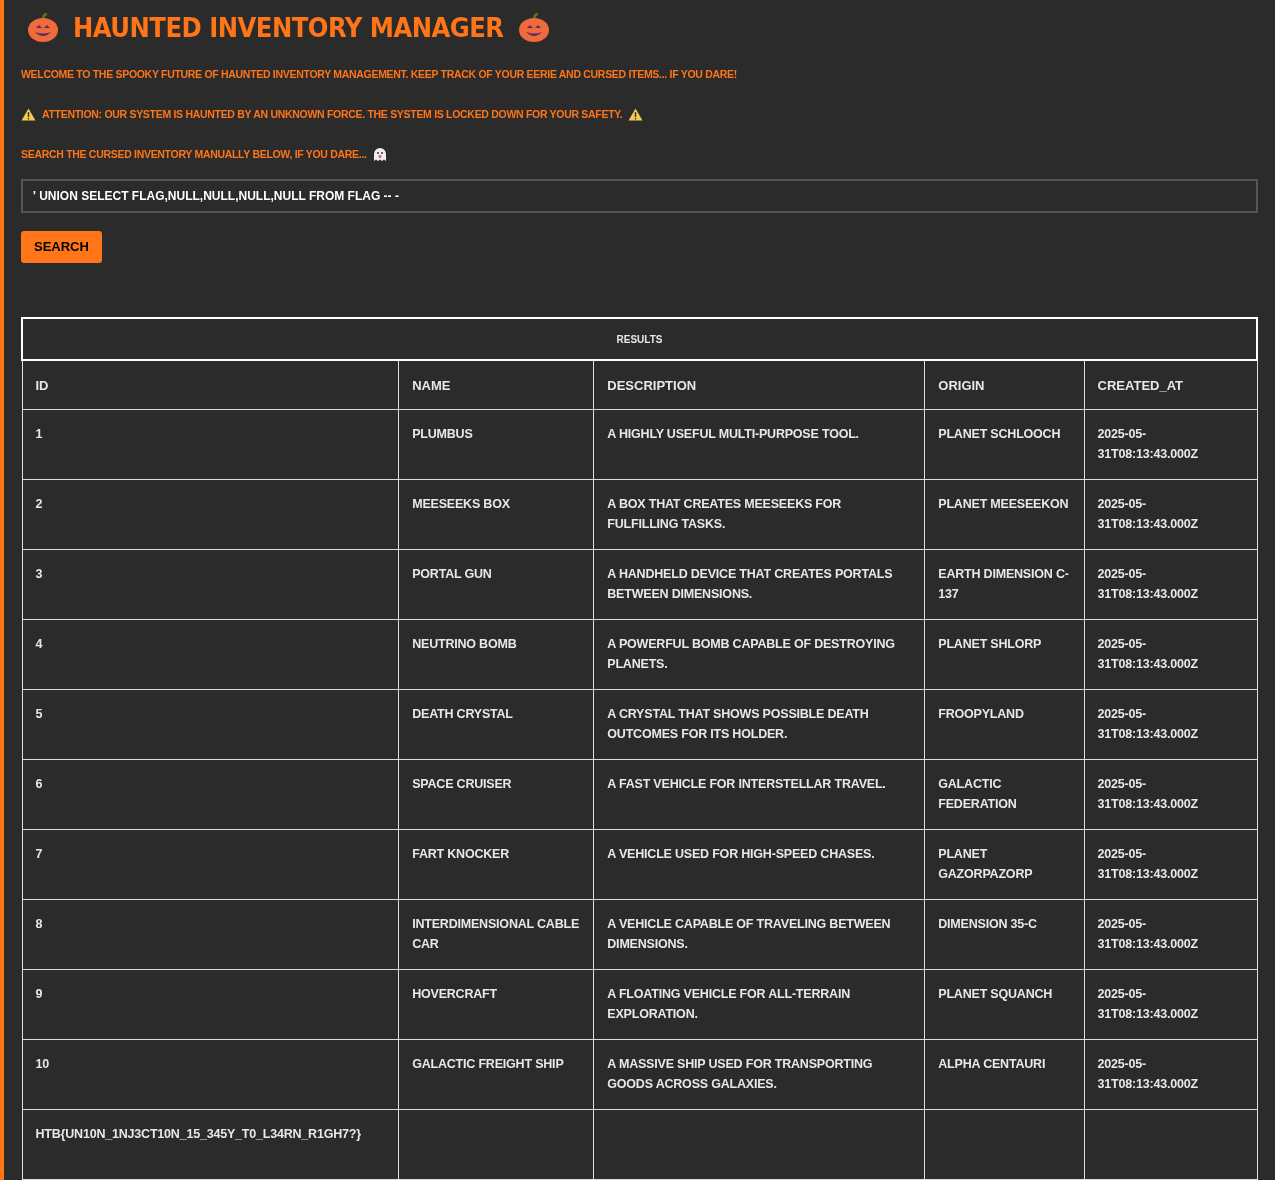 This screenshot has width=1275, height=1180. What do you see at coordinates (210, 794) in the screenshot?
I see `table-cell: 6` at bounding box center [210, 794].